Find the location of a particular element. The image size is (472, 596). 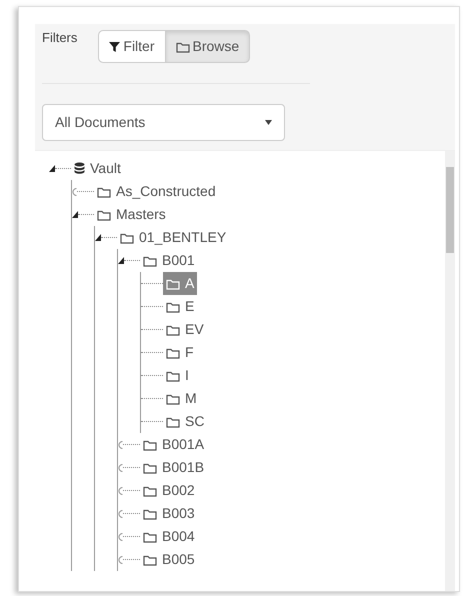

filters-label: Filters is located at coordinates (60, 38).